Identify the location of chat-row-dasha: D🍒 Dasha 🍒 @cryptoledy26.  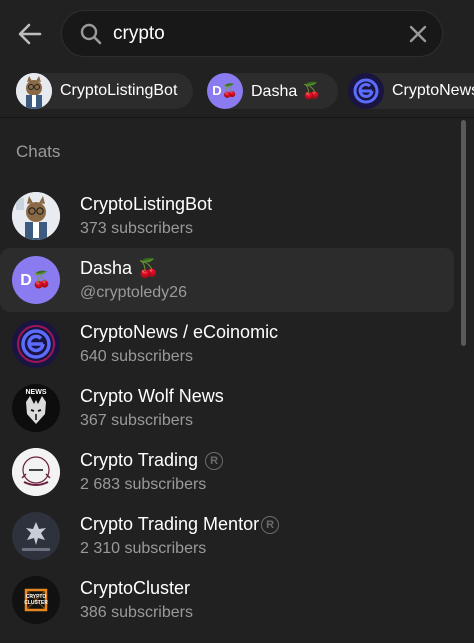
(227, 280).